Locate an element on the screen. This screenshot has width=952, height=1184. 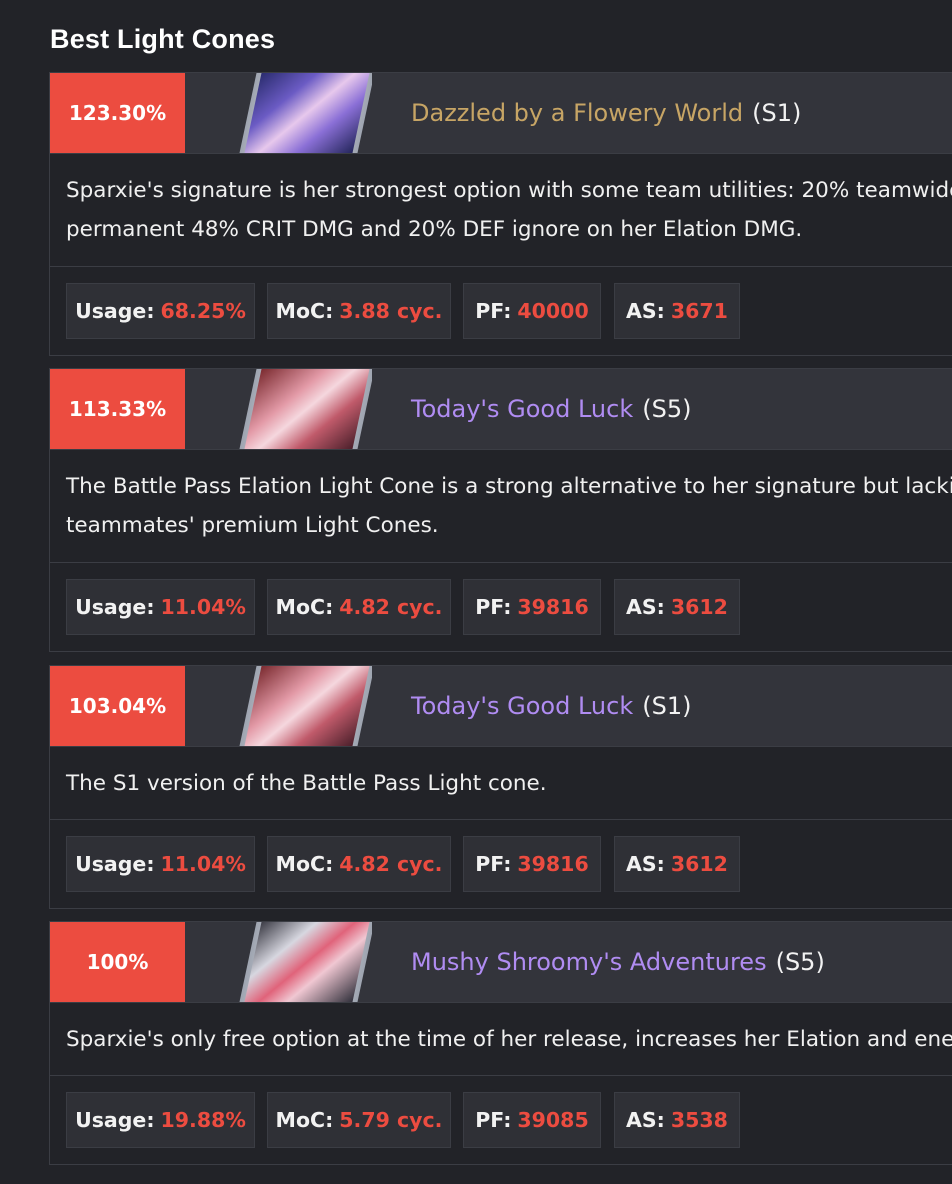
pf-stat: PF: 39085 is located at coordinates (532, 1120).